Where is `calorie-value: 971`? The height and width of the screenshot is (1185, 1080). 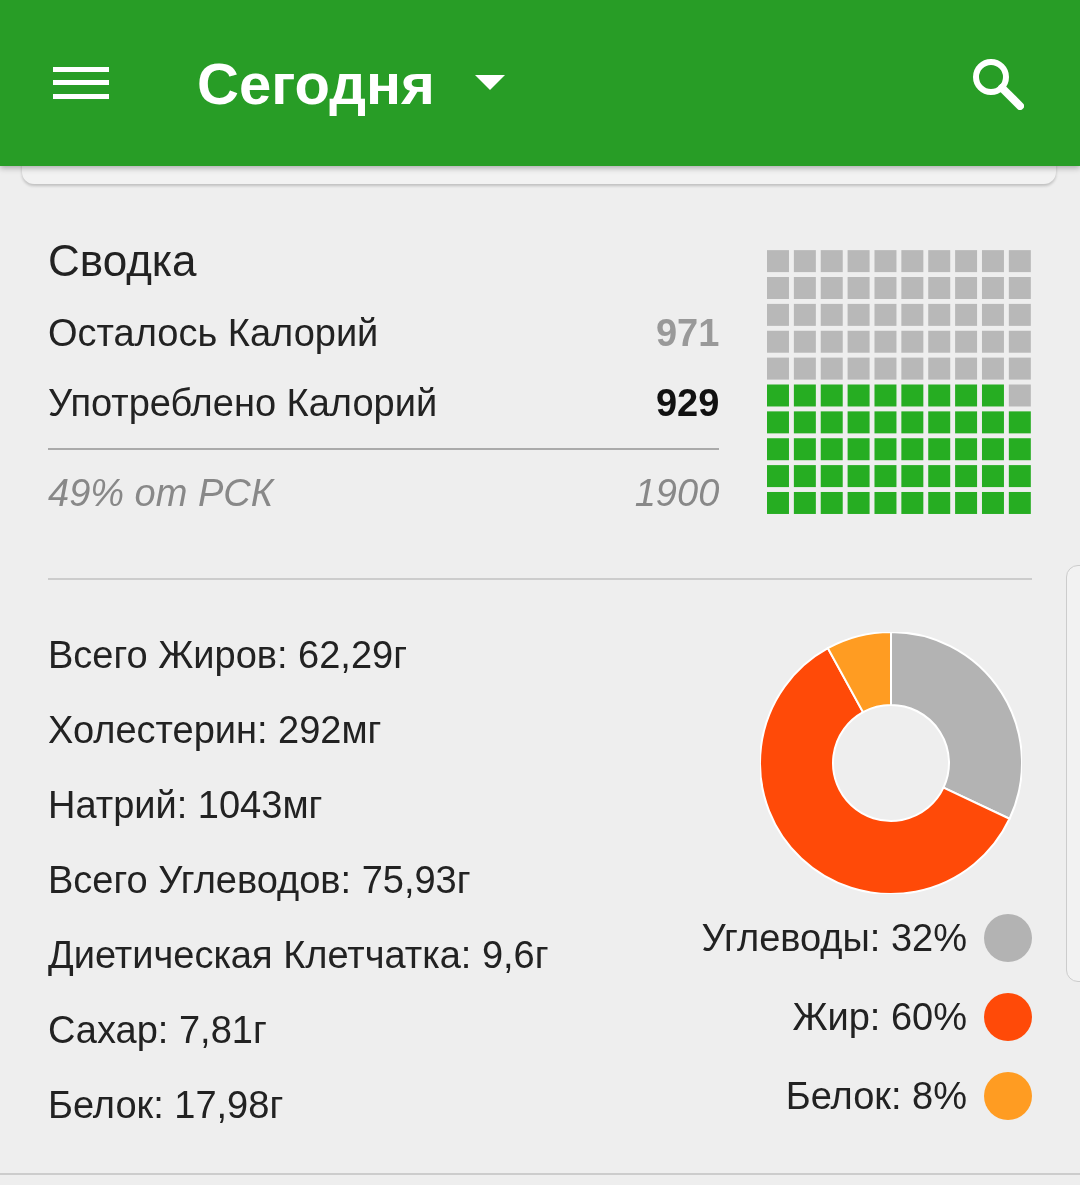
calorie-value: 971 is located at coordinates (687, 333).